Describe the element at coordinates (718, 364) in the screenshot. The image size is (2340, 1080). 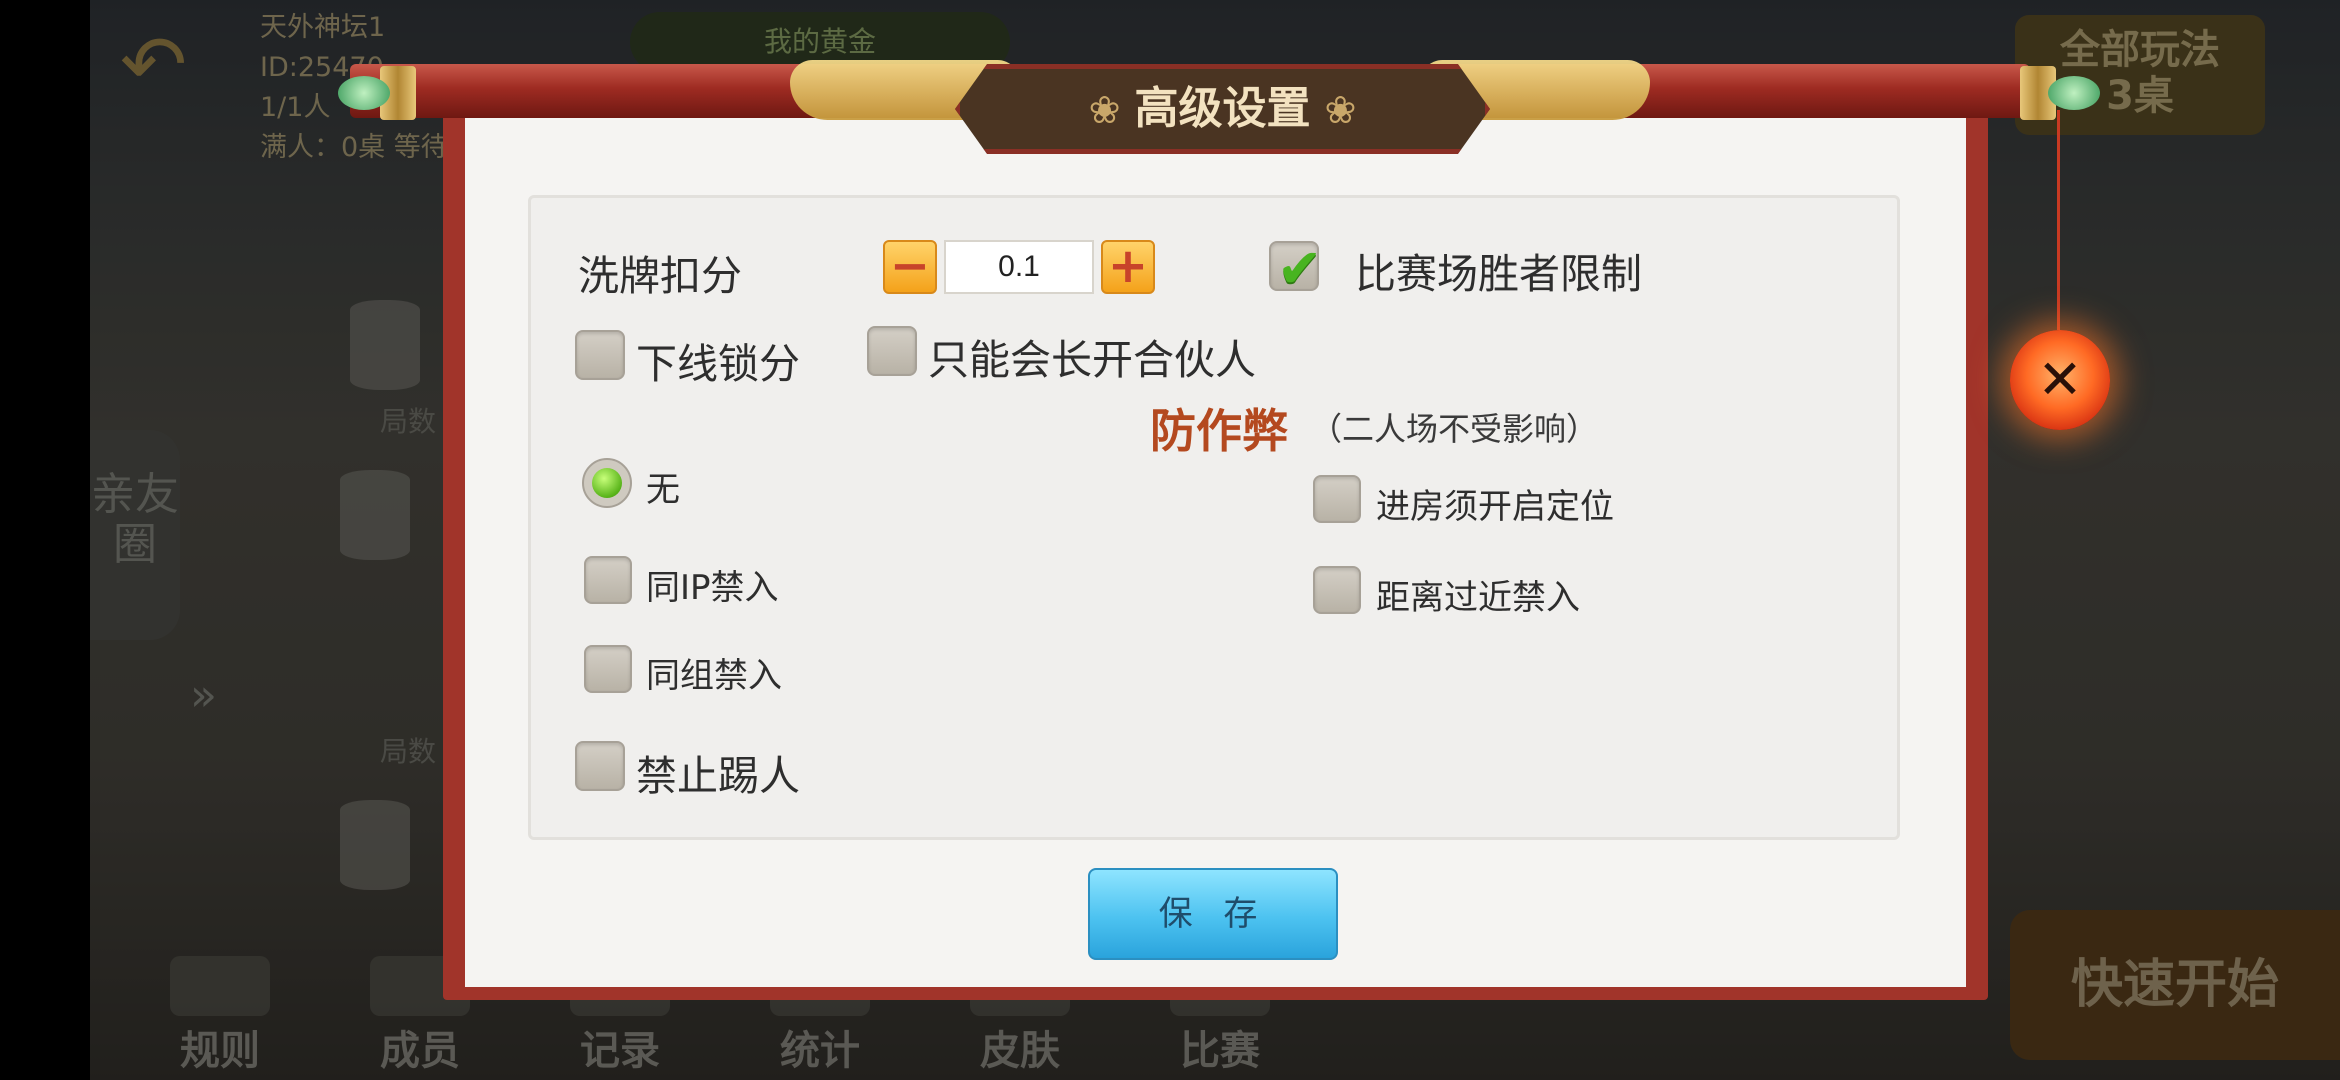
I see `offline-lock-label: 下线锁分` at that location.